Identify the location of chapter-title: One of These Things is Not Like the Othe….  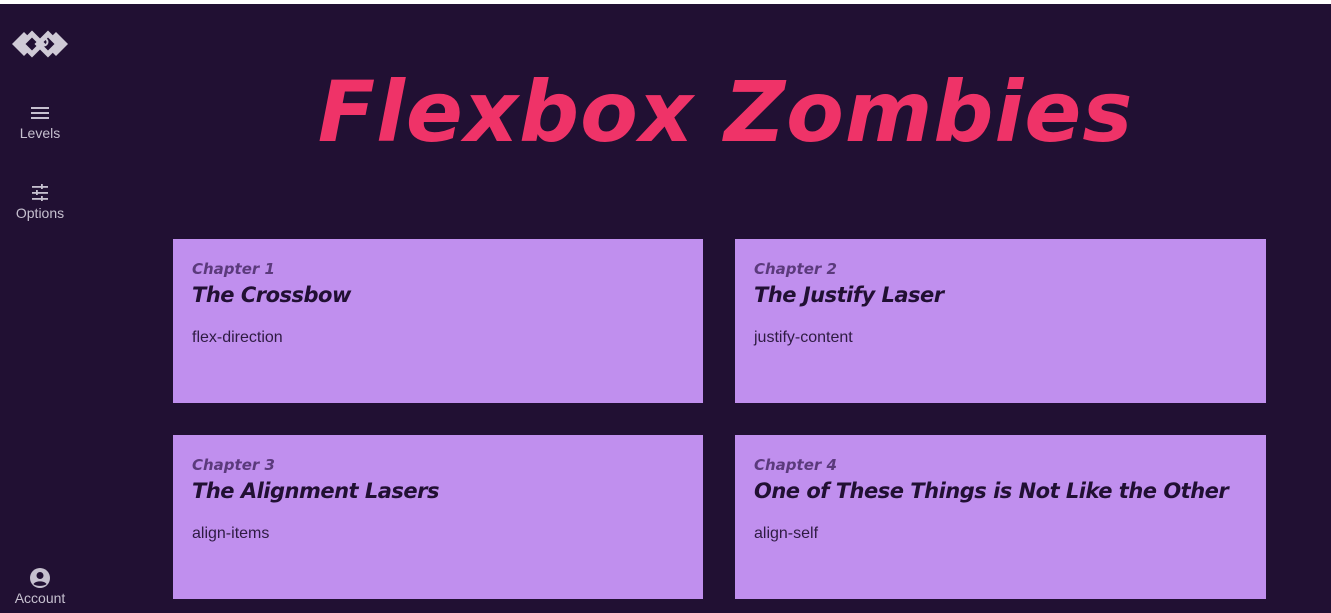
(991, 491).